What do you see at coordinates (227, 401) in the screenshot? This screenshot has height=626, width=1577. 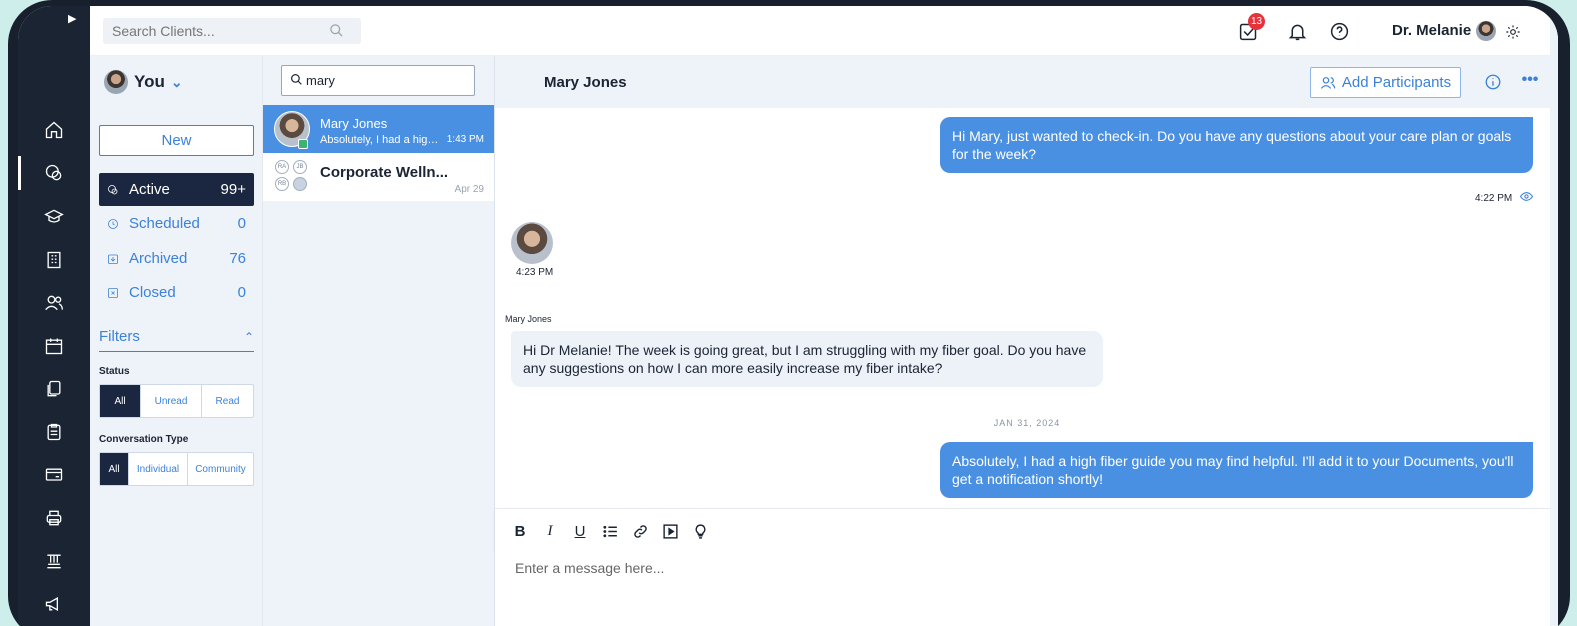 I see `status-read-option: Read` at bounding box center [227, 401].